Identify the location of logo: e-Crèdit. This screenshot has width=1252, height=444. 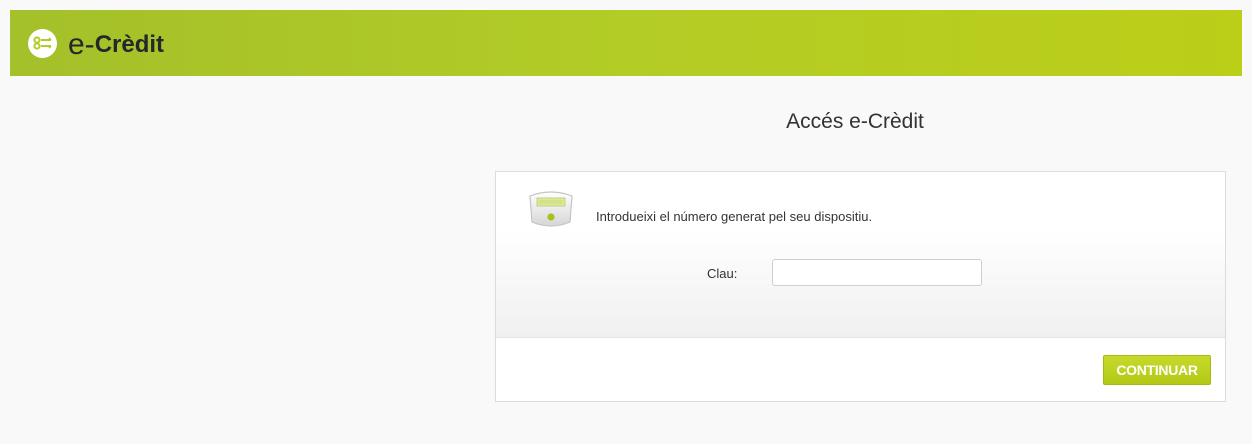
(96, 44).